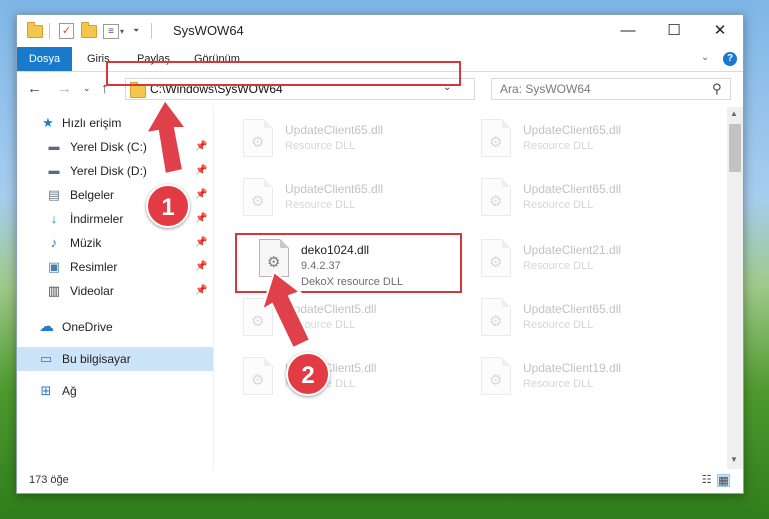  What do you see at coordinates (168, 206) in the screenshot?
I see `callout-badge-1: 1` at bounding box center [168, 206].